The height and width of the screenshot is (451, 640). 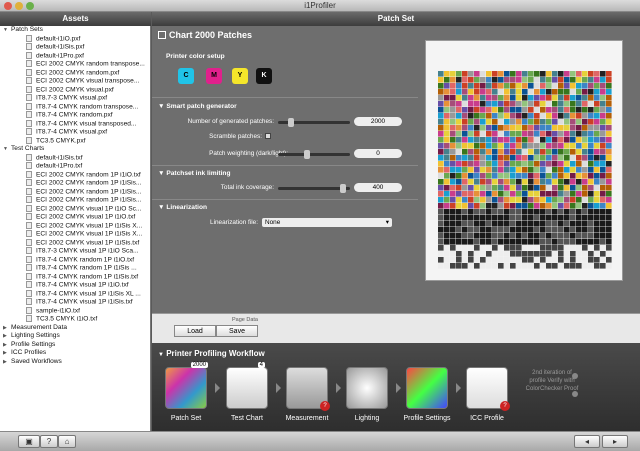 What do you see at coordinates (161, 355) in the screenshot?
I see `collapse-icon: ▼` at bounding box center [161, 355].